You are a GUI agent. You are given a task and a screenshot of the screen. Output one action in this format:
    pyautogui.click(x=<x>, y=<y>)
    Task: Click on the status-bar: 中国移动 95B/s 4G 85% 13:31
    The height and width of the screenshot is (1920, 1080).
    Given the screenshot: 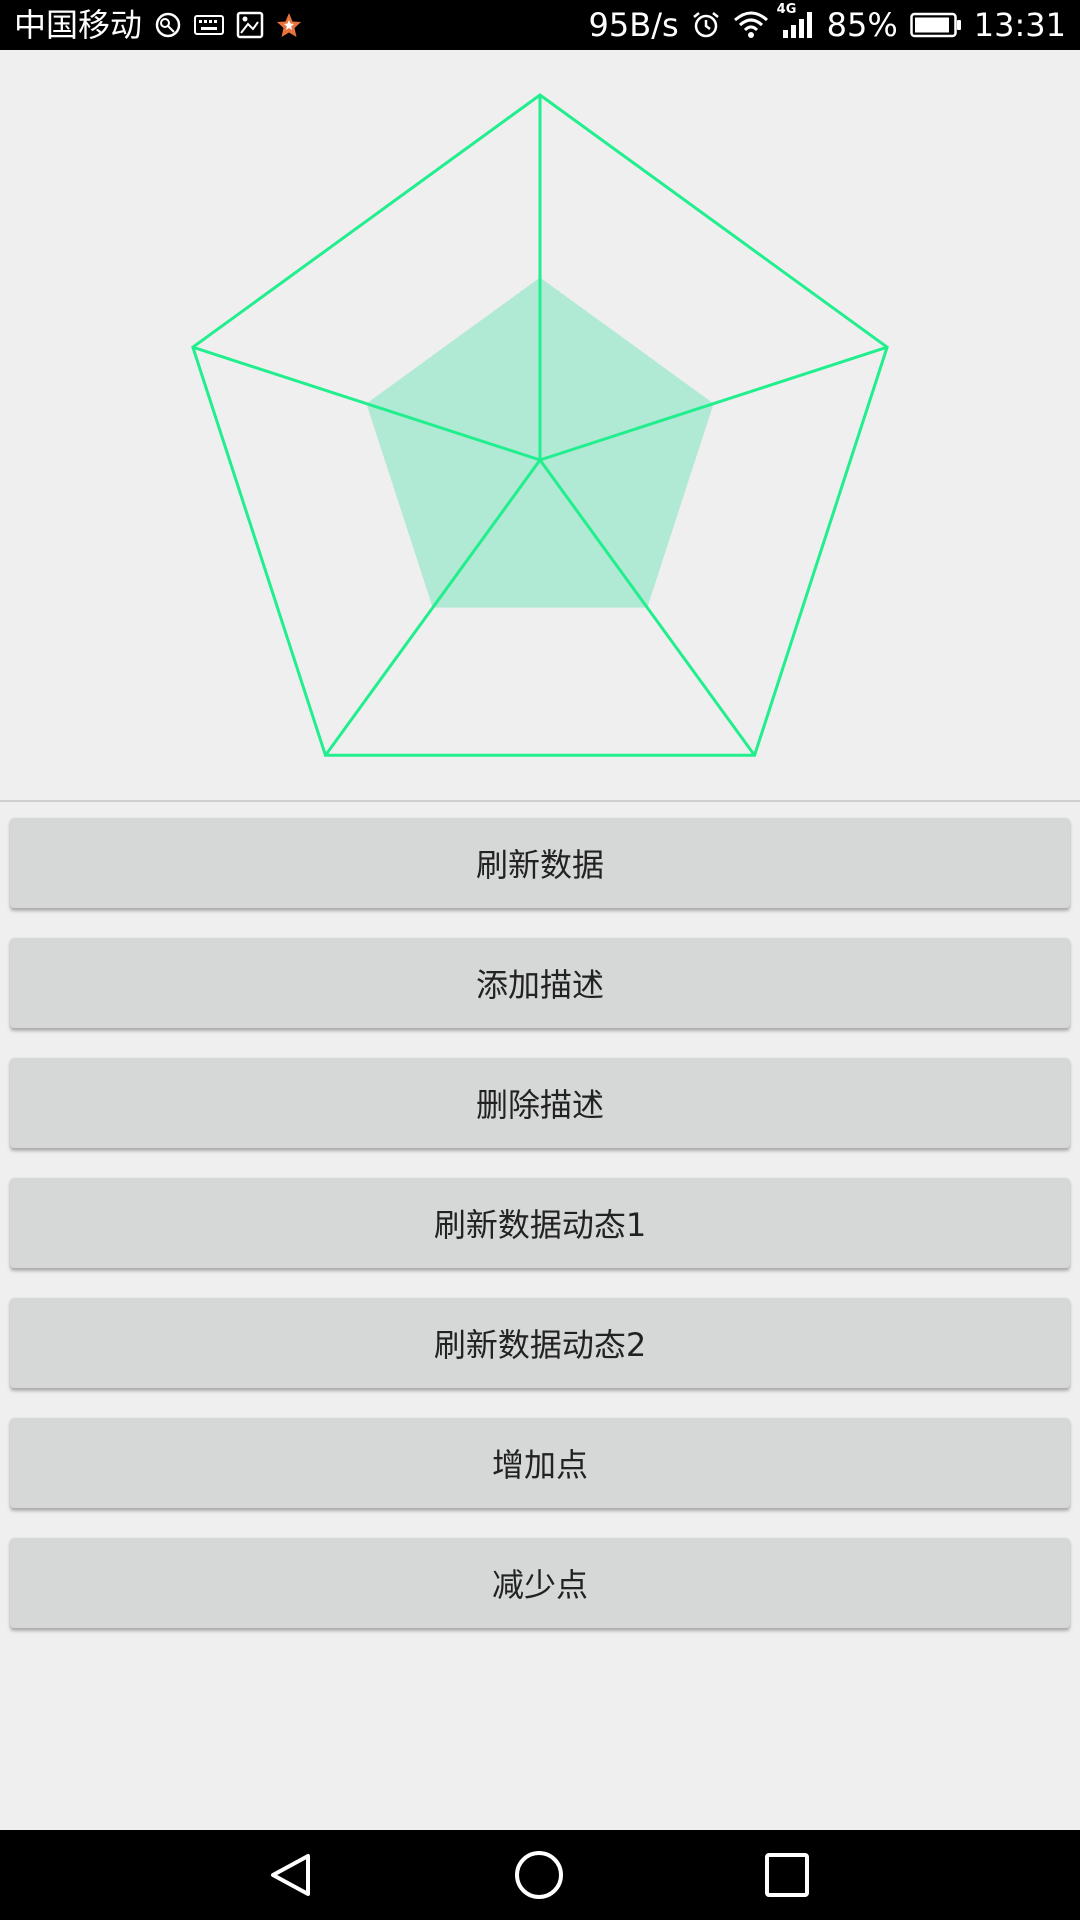 What is the action you would take?
    pyautogui.click(x=540, y=25)
    